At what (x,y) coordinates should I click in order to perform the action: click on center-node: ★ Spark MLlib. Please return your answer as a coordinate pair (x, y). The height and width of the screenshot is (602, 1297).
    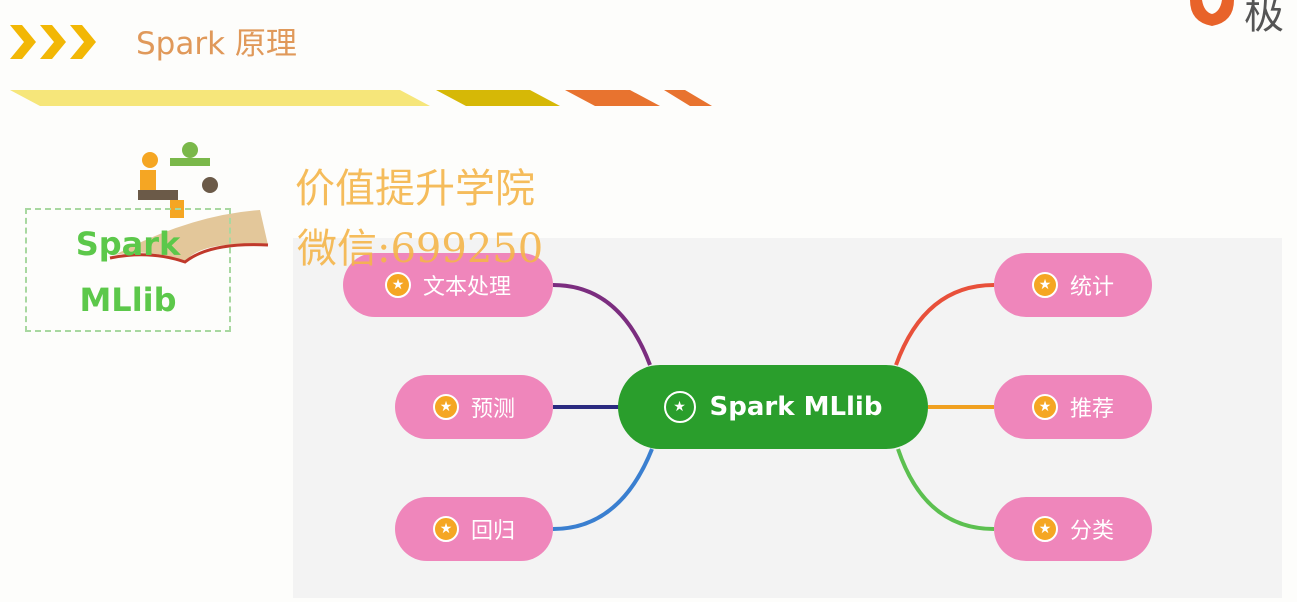
    Looking at the image, I should click on (773, 407).